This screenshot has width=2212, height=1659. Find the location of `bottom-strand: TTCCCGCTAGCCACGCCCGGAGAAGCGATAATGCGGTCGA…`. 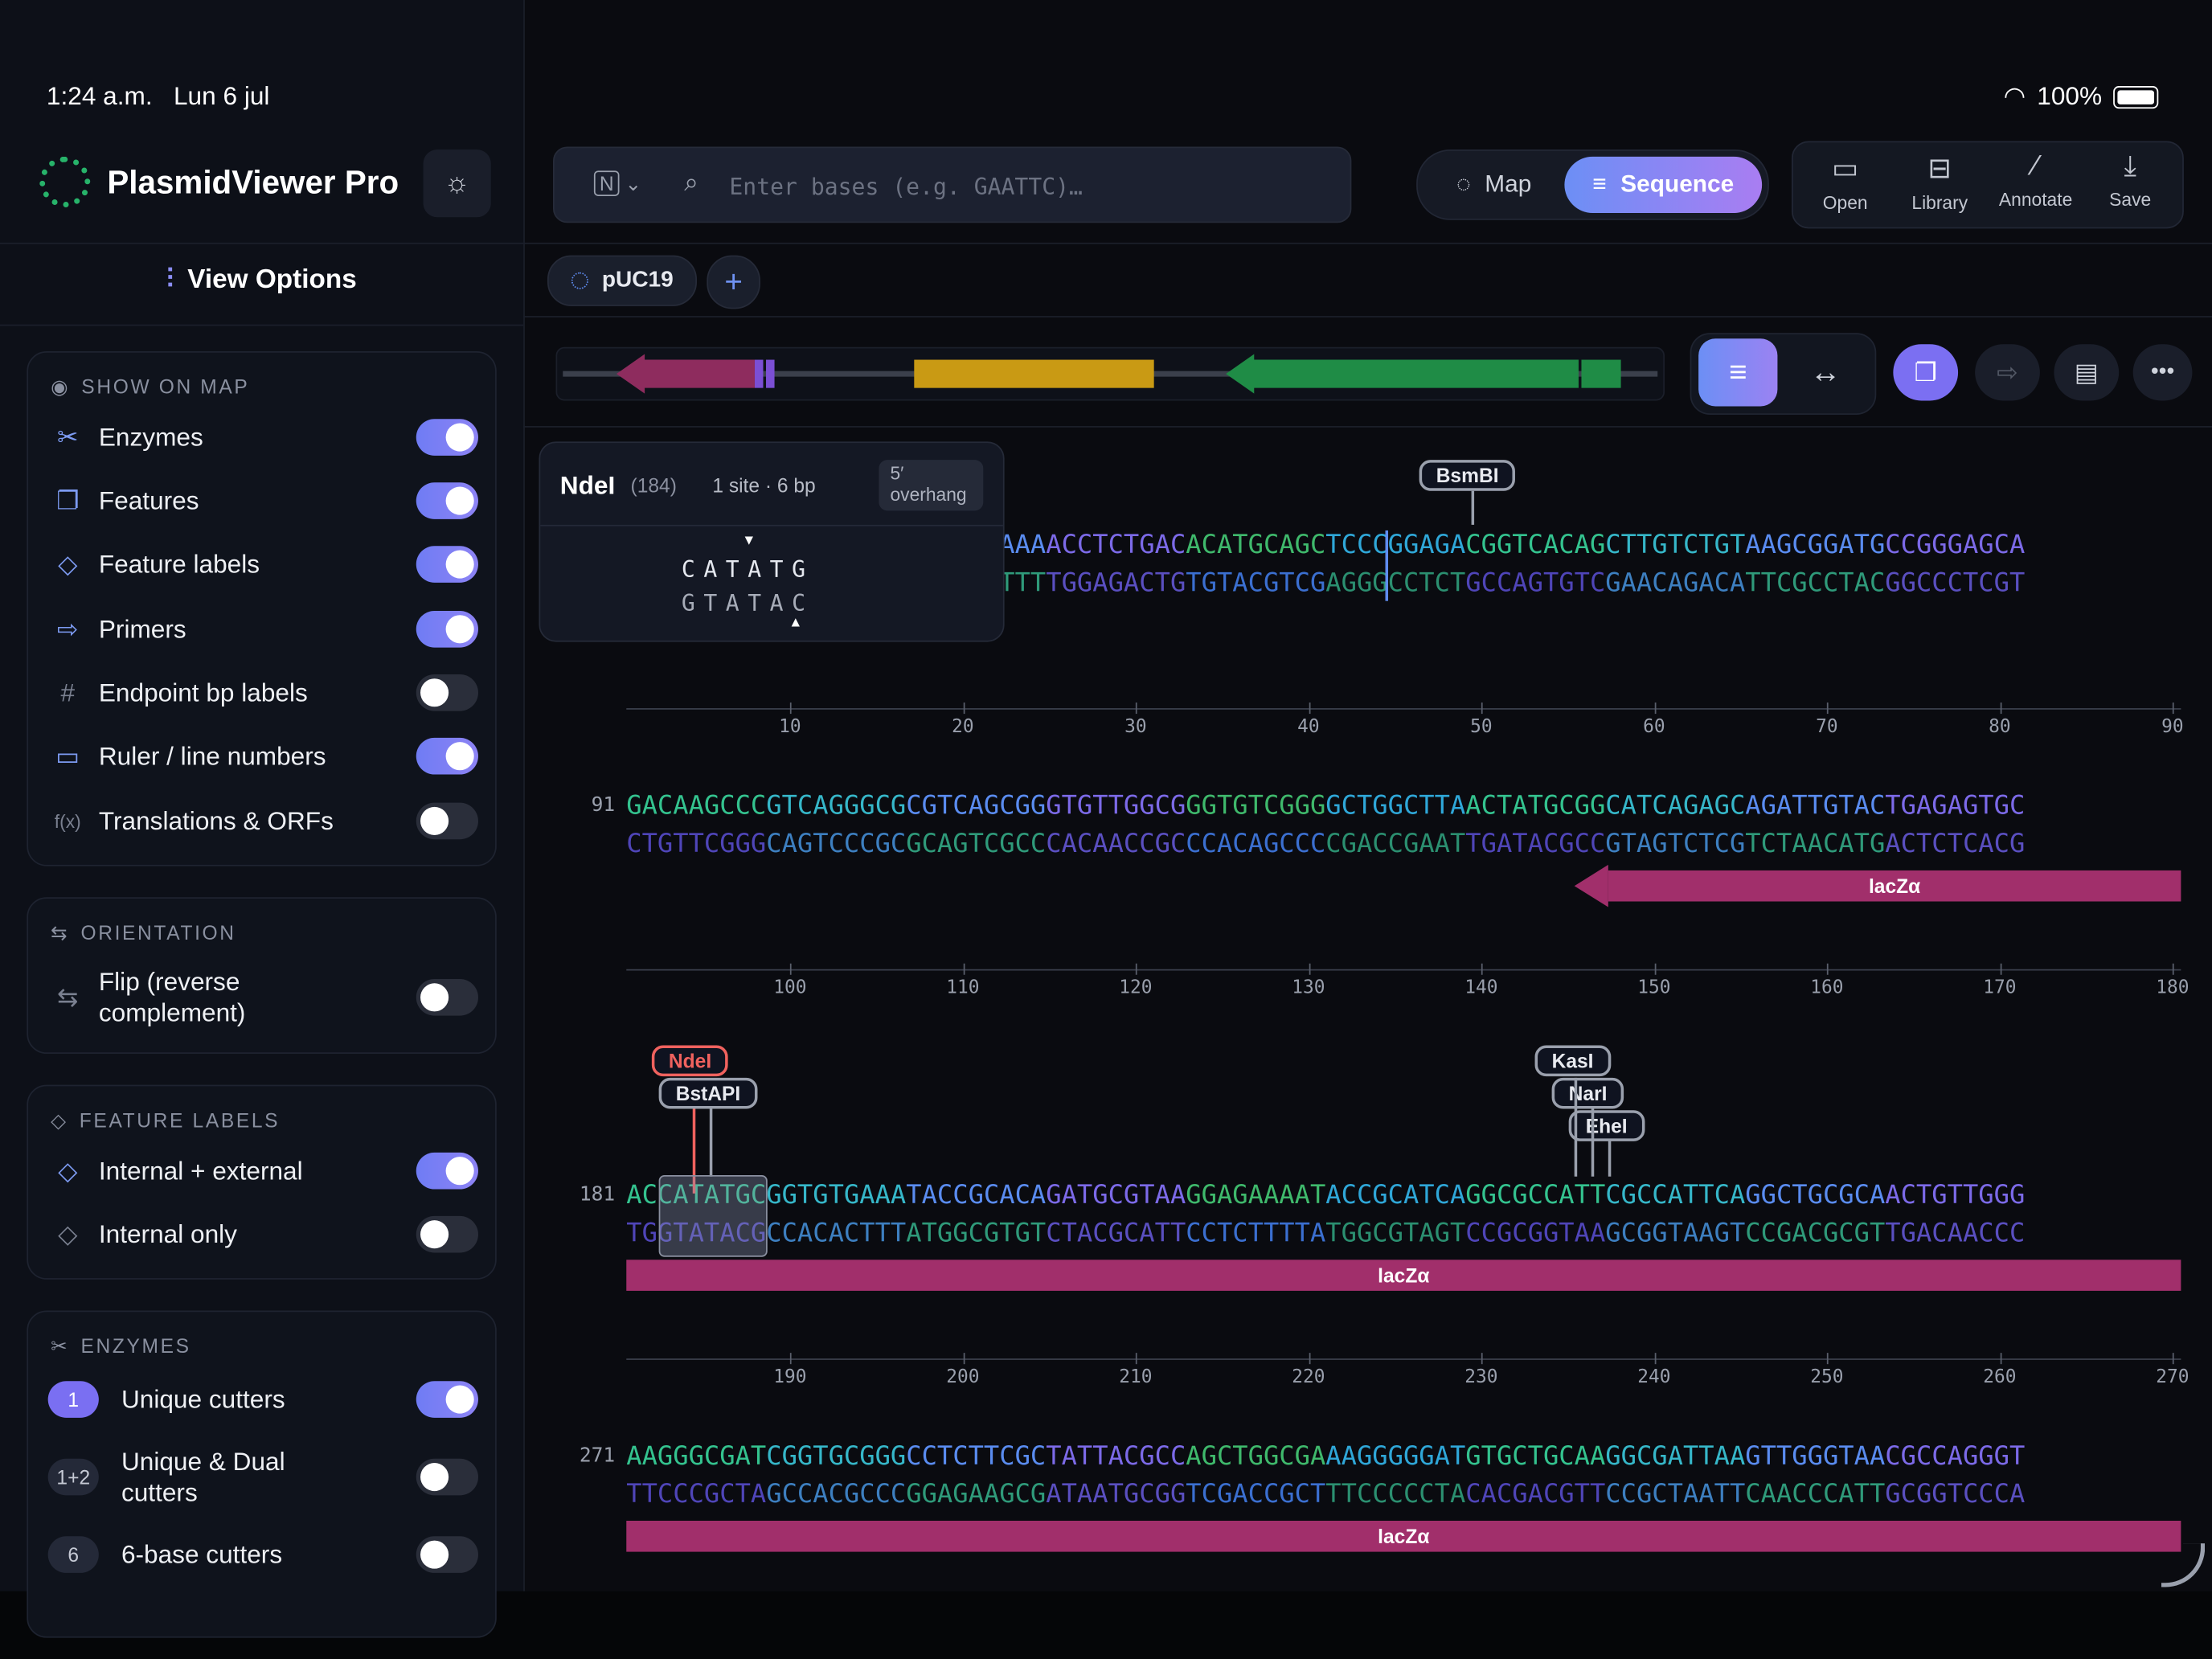

bottom-strand: TTCCCGCTAGCCACGCCCGGAGAAGCGATAATGCGGTCGA… is located at coordinates (1403, 1495).